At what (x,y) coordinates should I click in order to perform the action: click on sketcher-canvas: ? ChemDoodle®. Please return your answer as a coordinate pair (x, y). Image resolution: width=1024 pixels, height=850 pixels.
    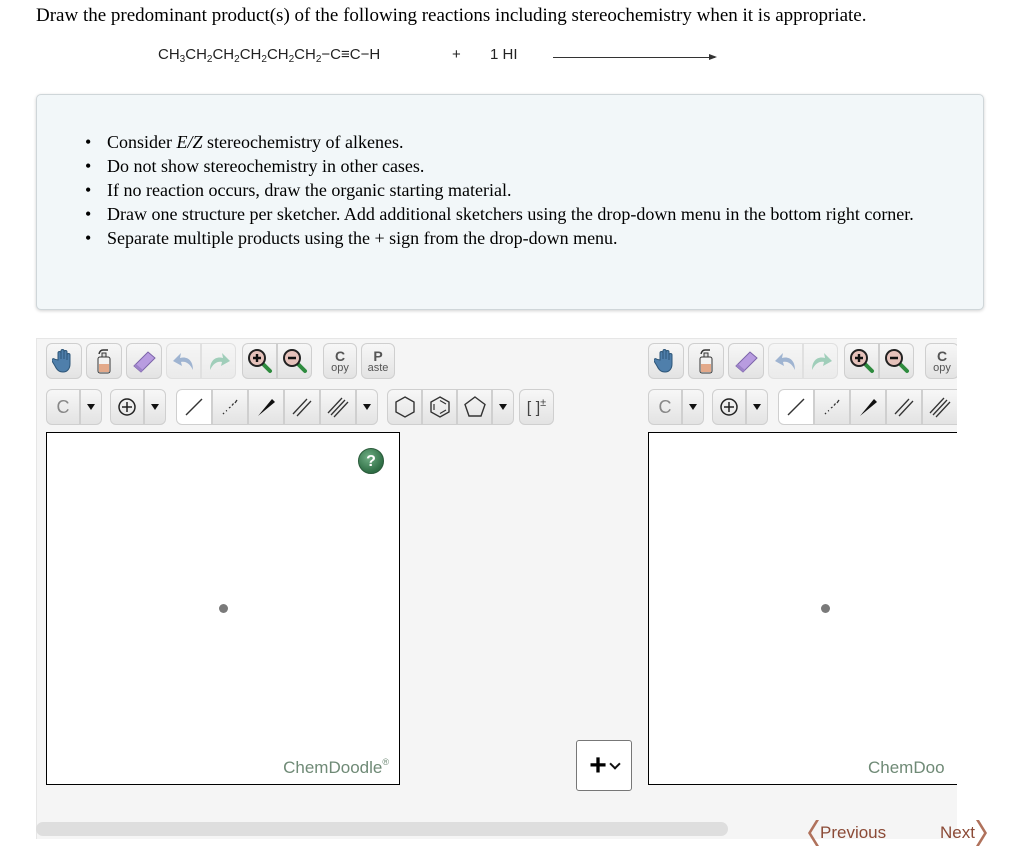
    Looking at the image, I should click on (223, 608).